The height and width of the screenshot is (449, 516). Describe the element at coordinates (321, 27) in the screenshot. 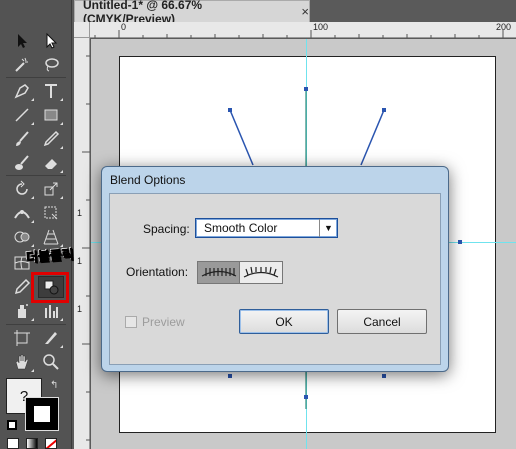

I see `ruler-label-100: 100` at that location.